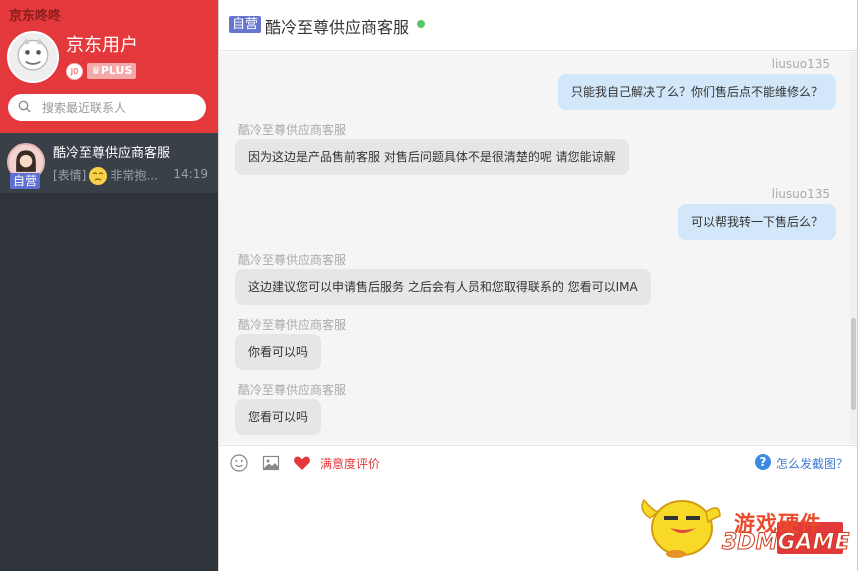  Describe the element at coordinates (109, 163) in the screenshot. I see `list-item: 自营 酷冷至尊供应商客服 [表情] 非常抱... 14:19` at that location.